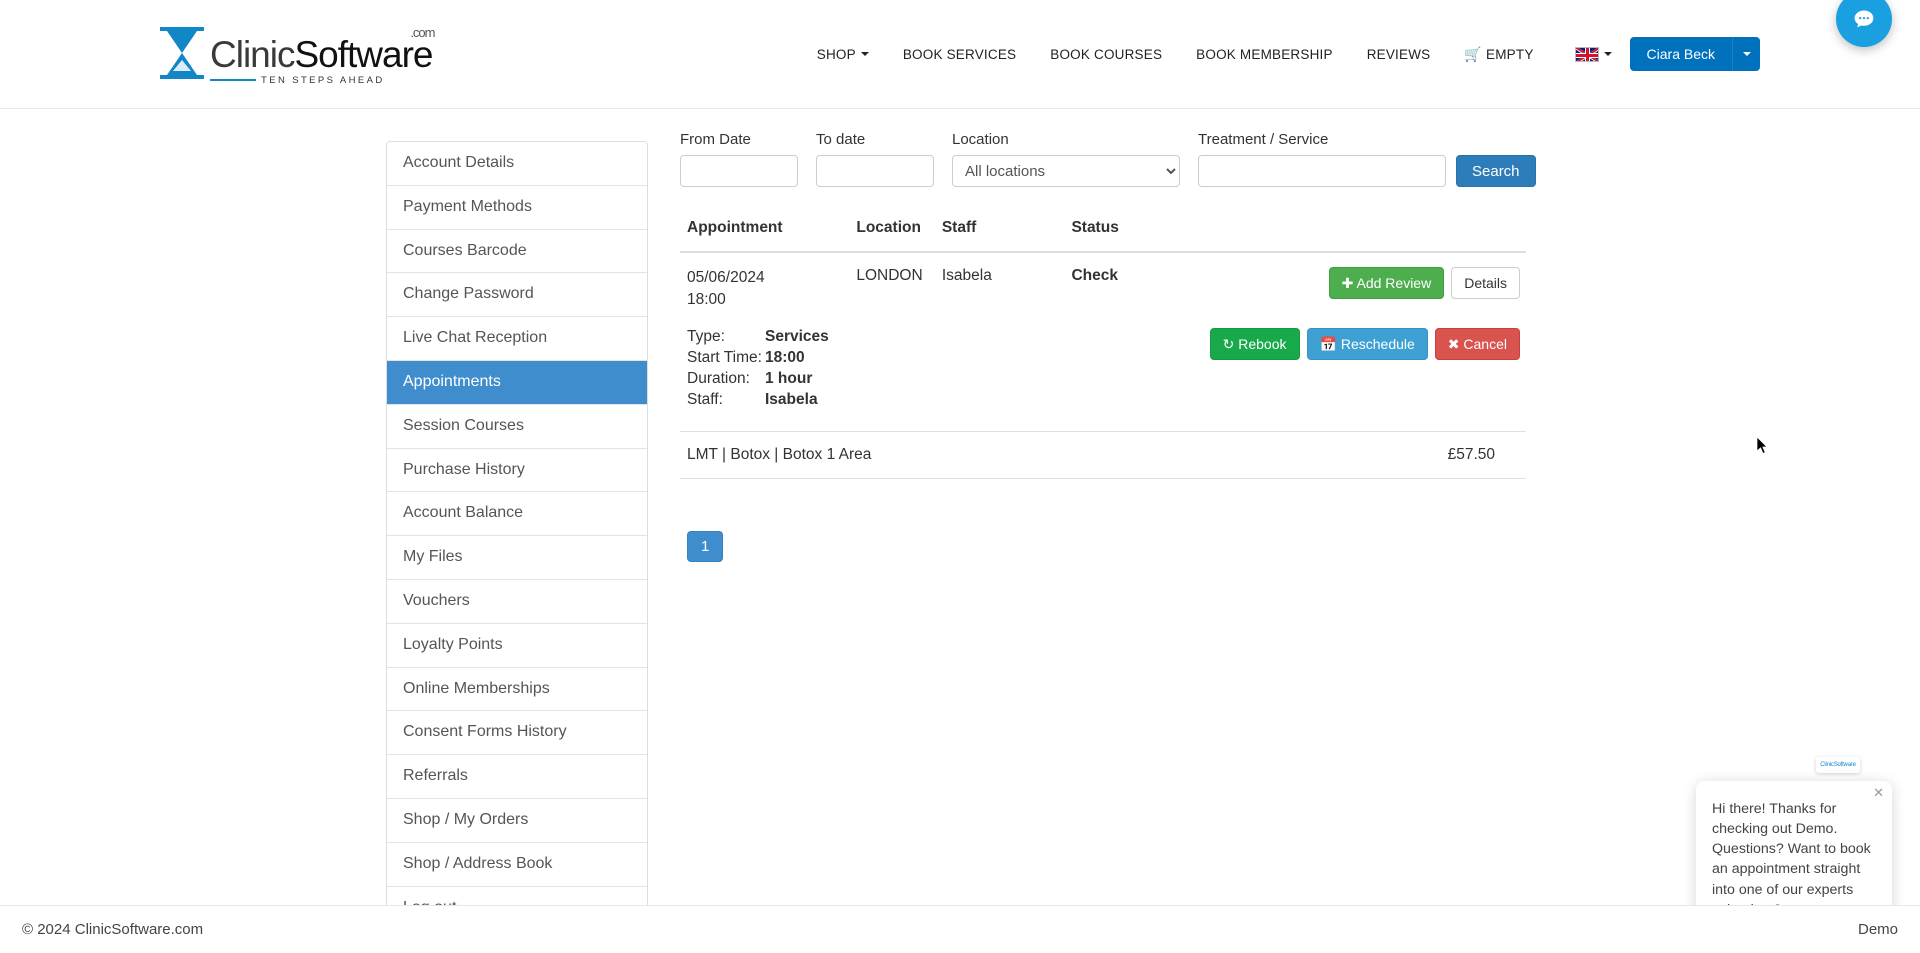 Image resolution: width=1920 pixels, height=953 pixels. Describe the element at coordinates (1328, 343) in the screenshot. I see `calendar-icon: 📅` at that location.